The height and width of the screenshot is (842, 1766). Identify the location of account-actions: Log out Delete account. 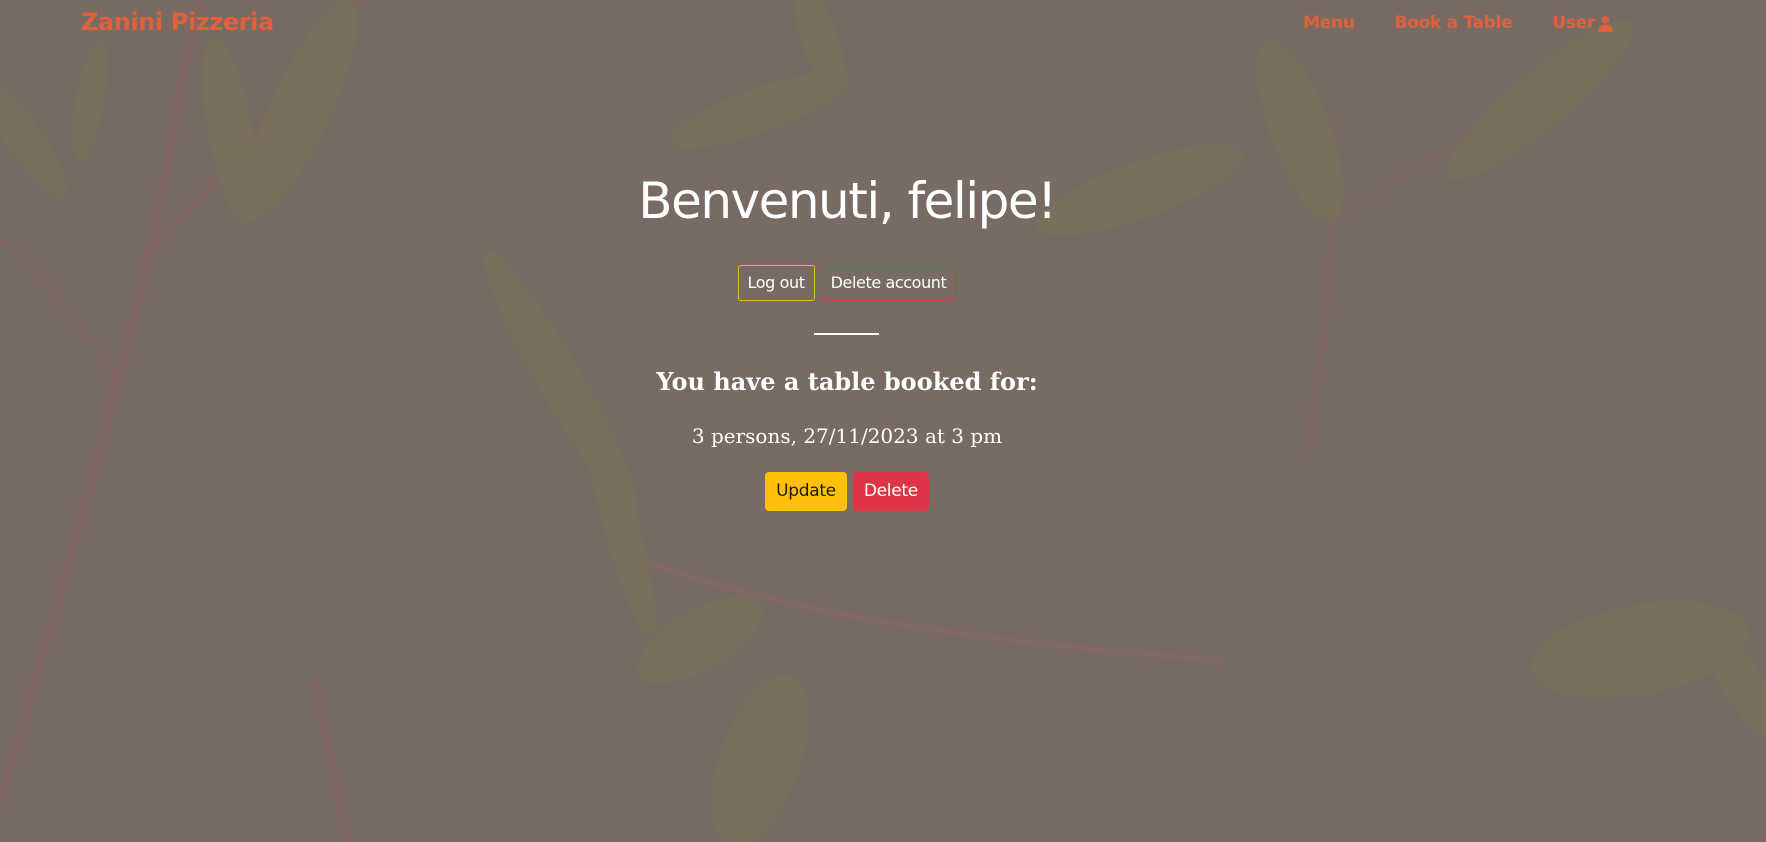
(847, 283).